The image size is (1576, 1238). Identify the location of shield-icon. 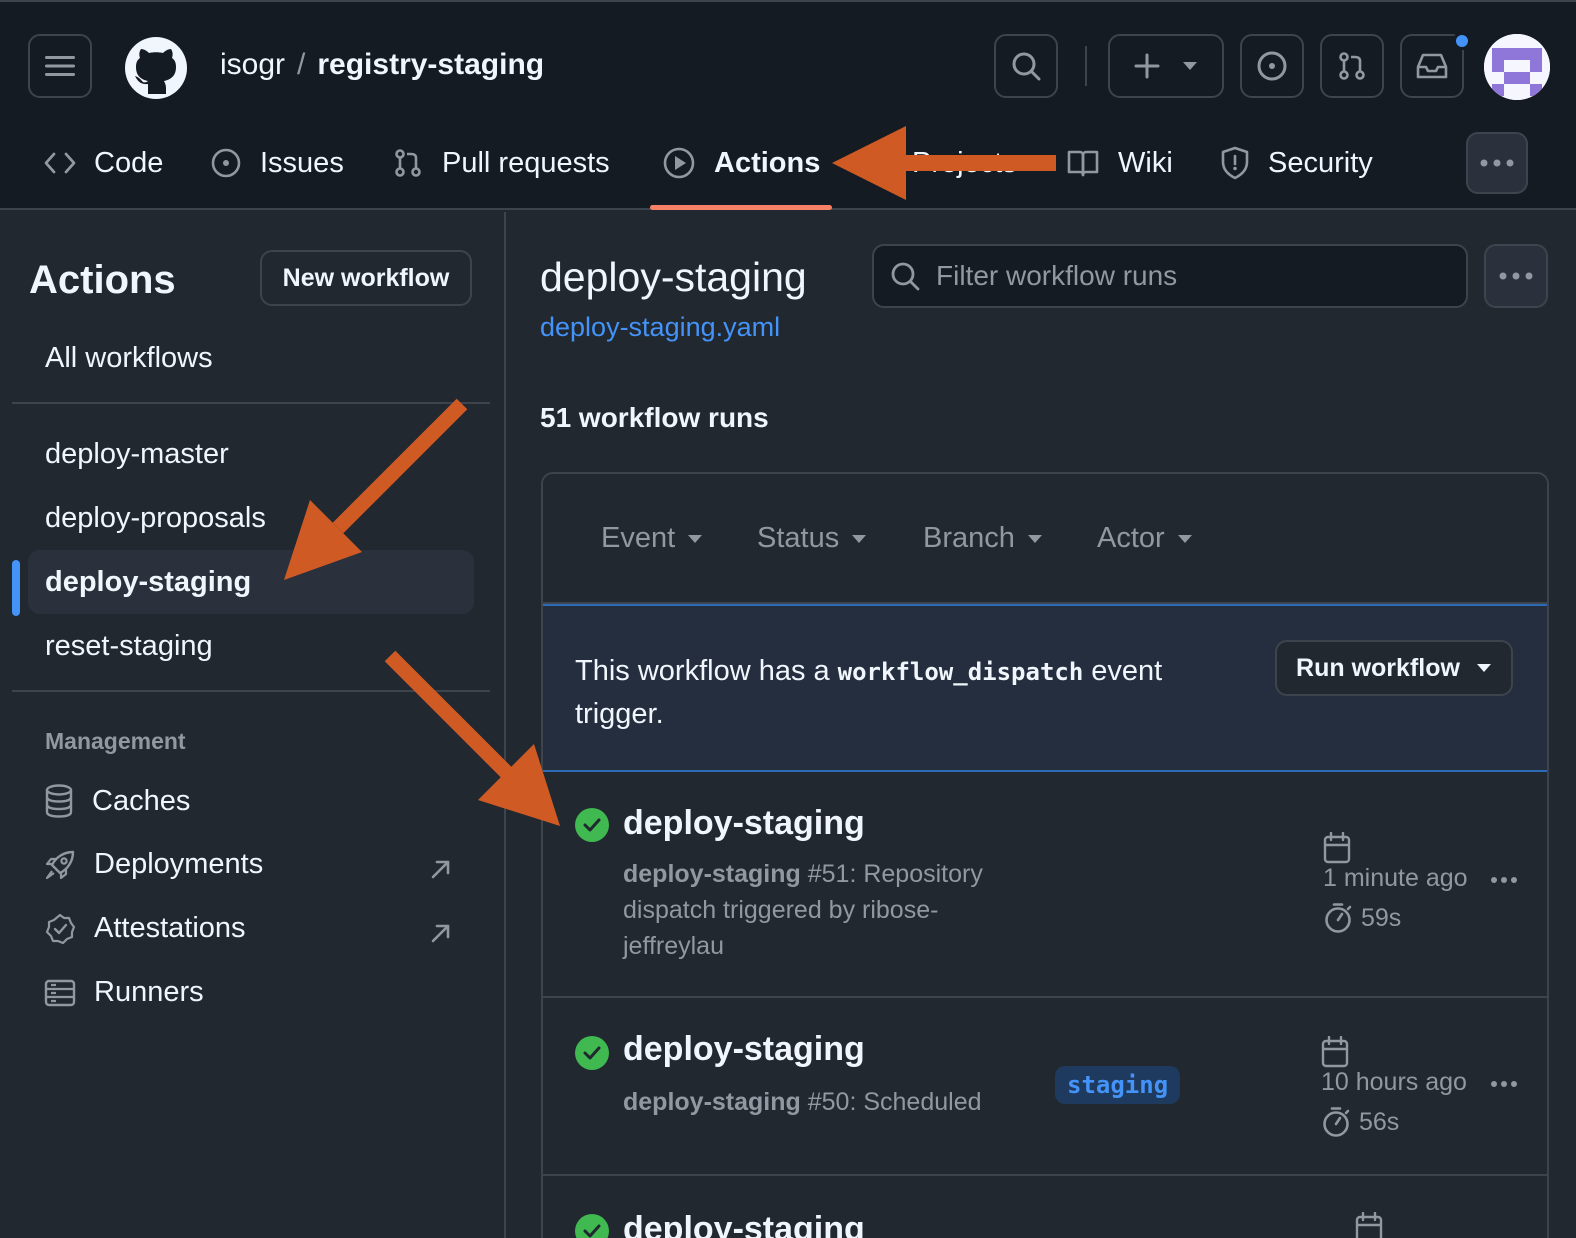
(1235, 163).